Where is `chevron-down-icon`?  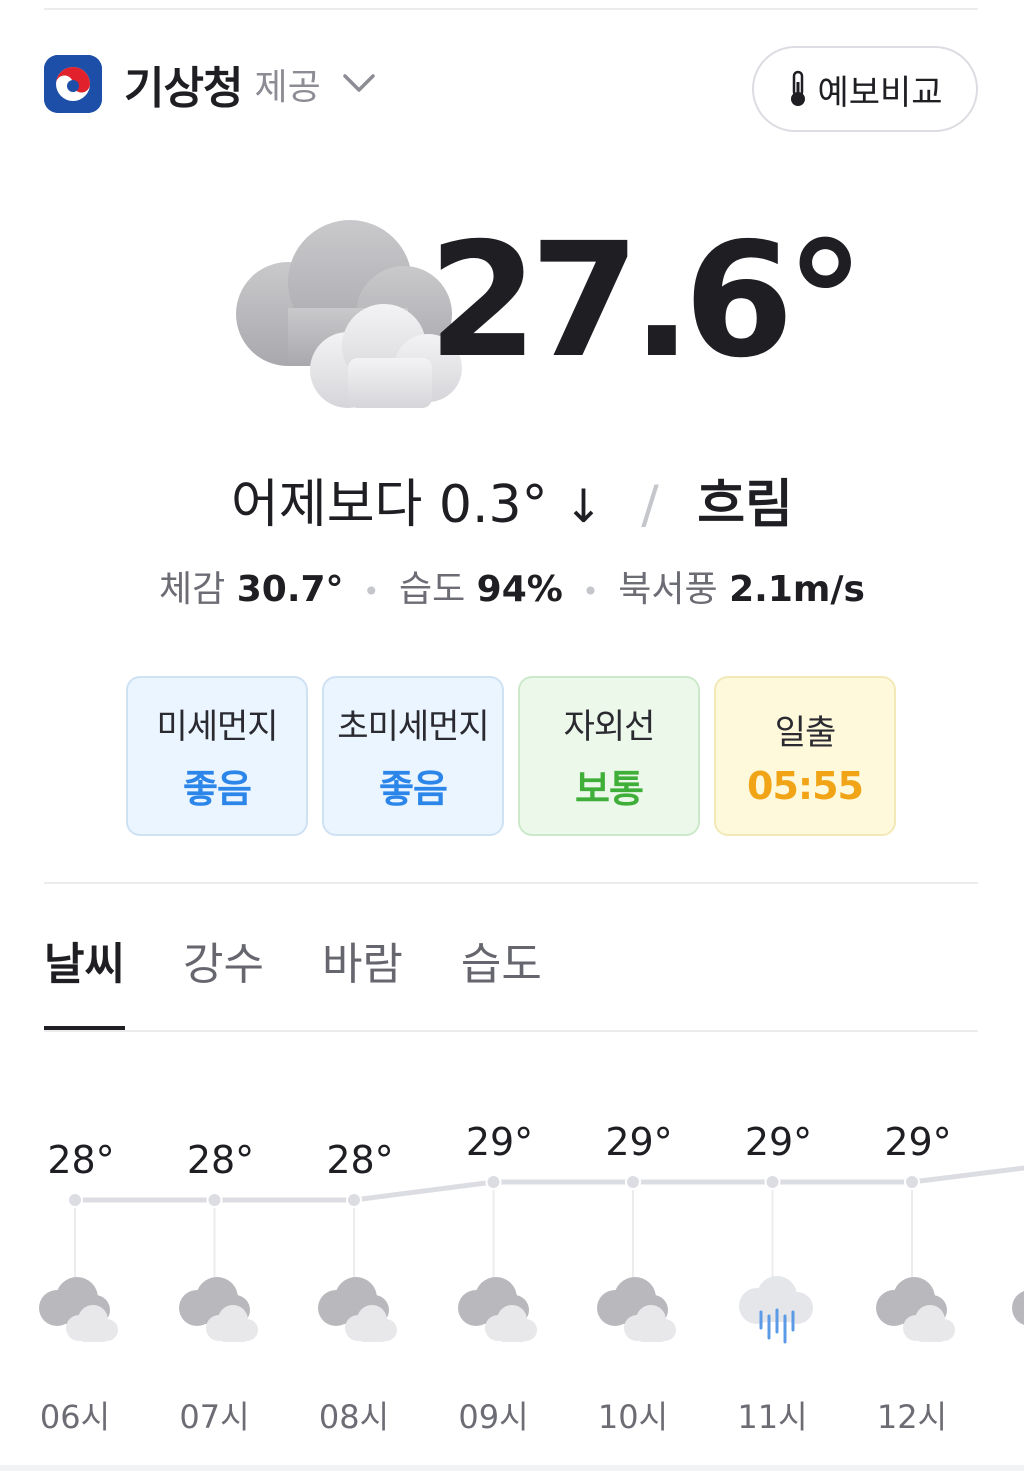 chevron-down-icon is located at coordinates (358, 83).